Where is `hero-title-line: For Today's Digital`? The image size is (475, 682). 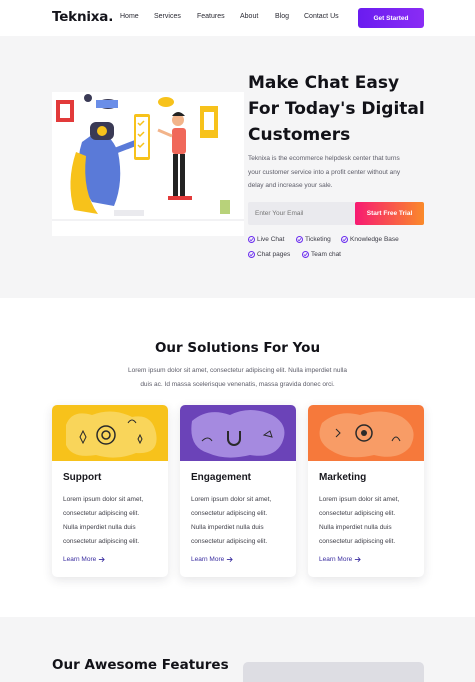
hero-title-line: For Today's Digital is located at coordinates (336, 109).